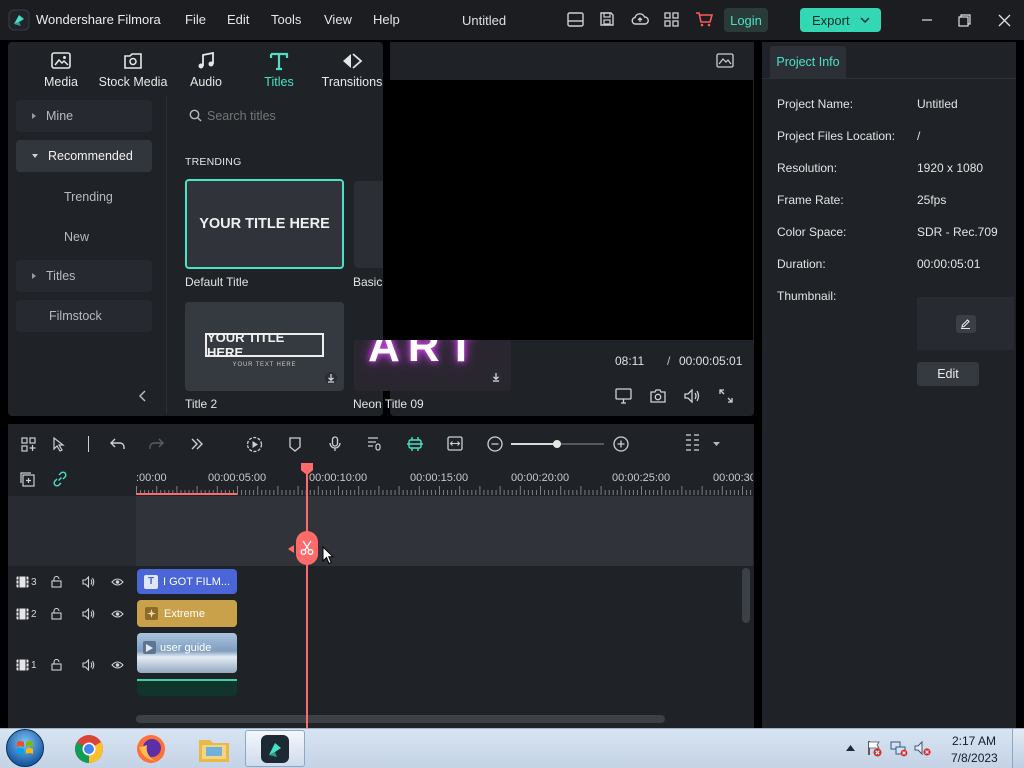 The height and width of the screenshot is (768, 1024). Describe the element at coordinates (206, 76) in the screenshot. I see `tab-audio: Audio` at that location.